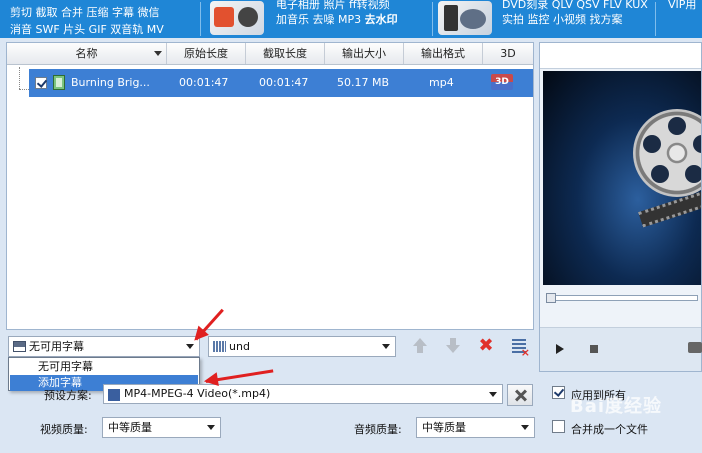 This screenshot has width=702, height=453. I want to click on subtitle-icon, so click(19, 346).